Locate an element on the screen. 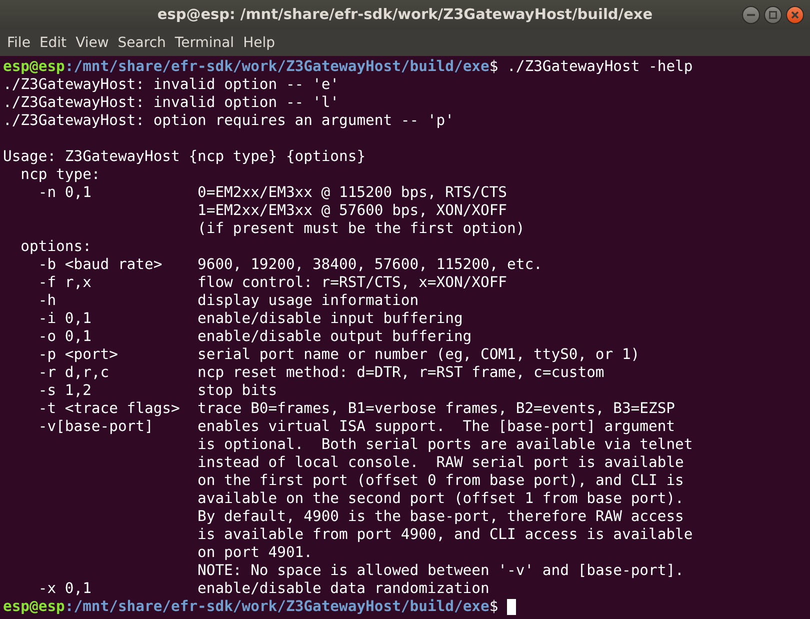 The width and height of the screenshot is (810, 619). option-name: -t <trace flags> is located at coordinates (109, 408).